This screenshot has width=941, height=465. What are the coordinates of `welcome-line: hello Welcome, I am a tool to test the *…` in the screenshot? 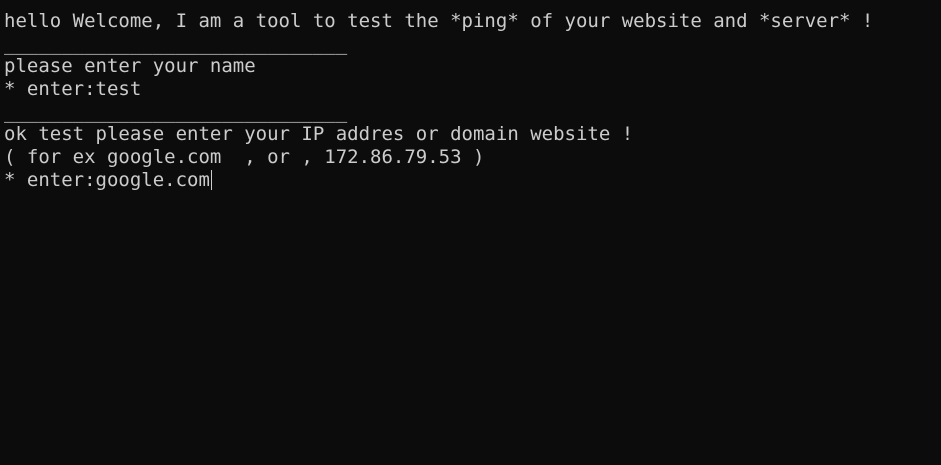 It's located at (439, 21).